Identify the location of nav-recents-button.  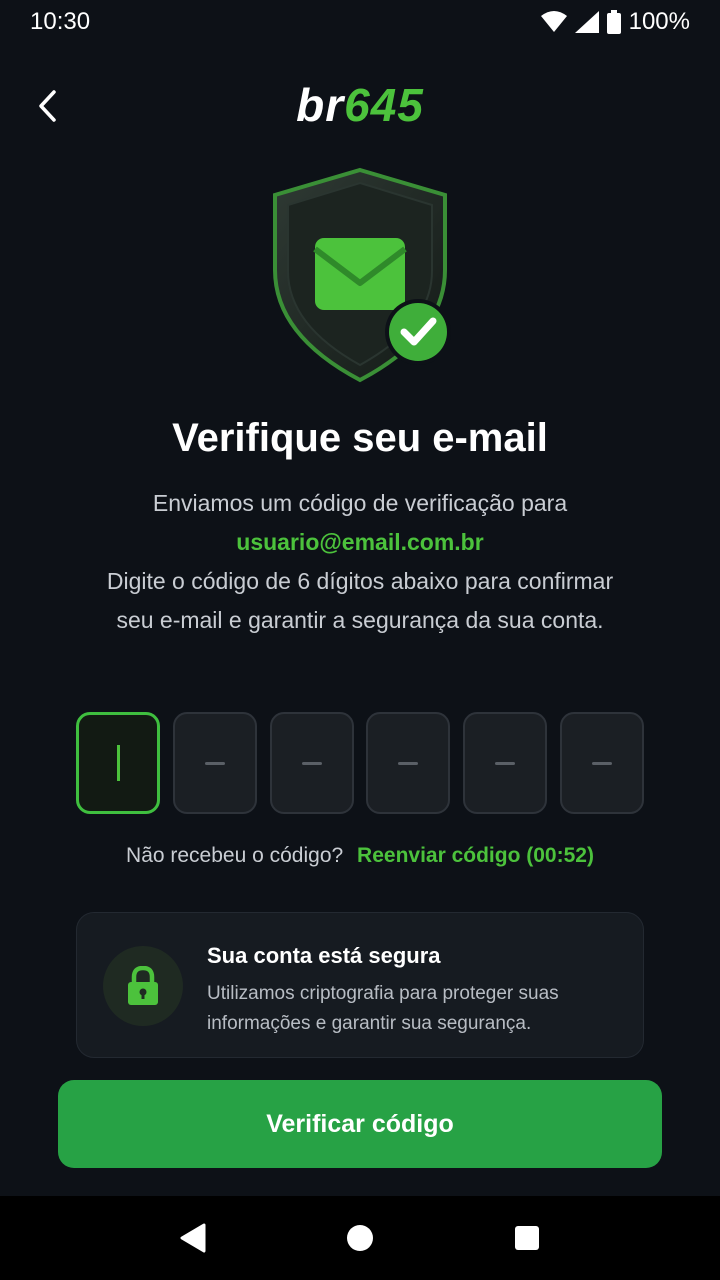
(527, 1238).